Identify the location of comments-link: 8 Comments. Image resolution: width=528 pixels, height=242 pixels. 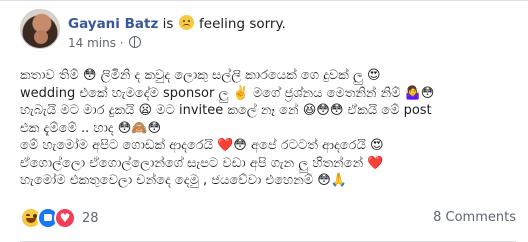
(474, 217).